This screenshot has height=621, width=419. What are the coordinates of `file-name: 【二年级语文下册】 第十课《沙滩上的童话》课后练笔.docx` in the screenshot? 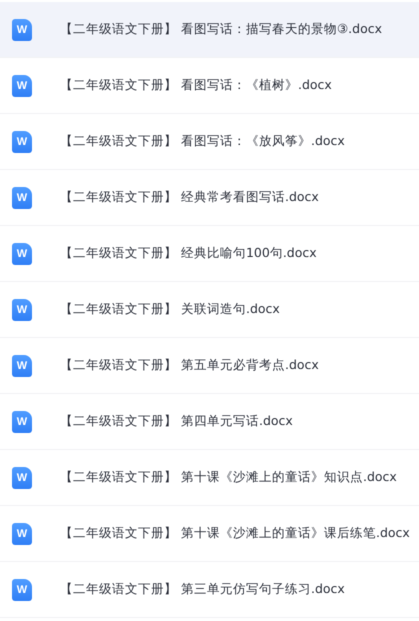 It's located at (235, 533).